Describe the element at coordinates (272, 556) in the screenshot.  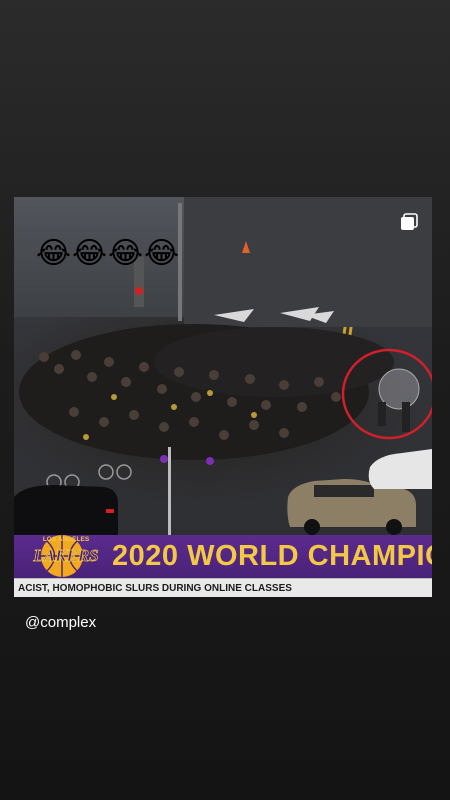
I see `banner-title: 2020 WORLD CHAMPIONS` at that location.